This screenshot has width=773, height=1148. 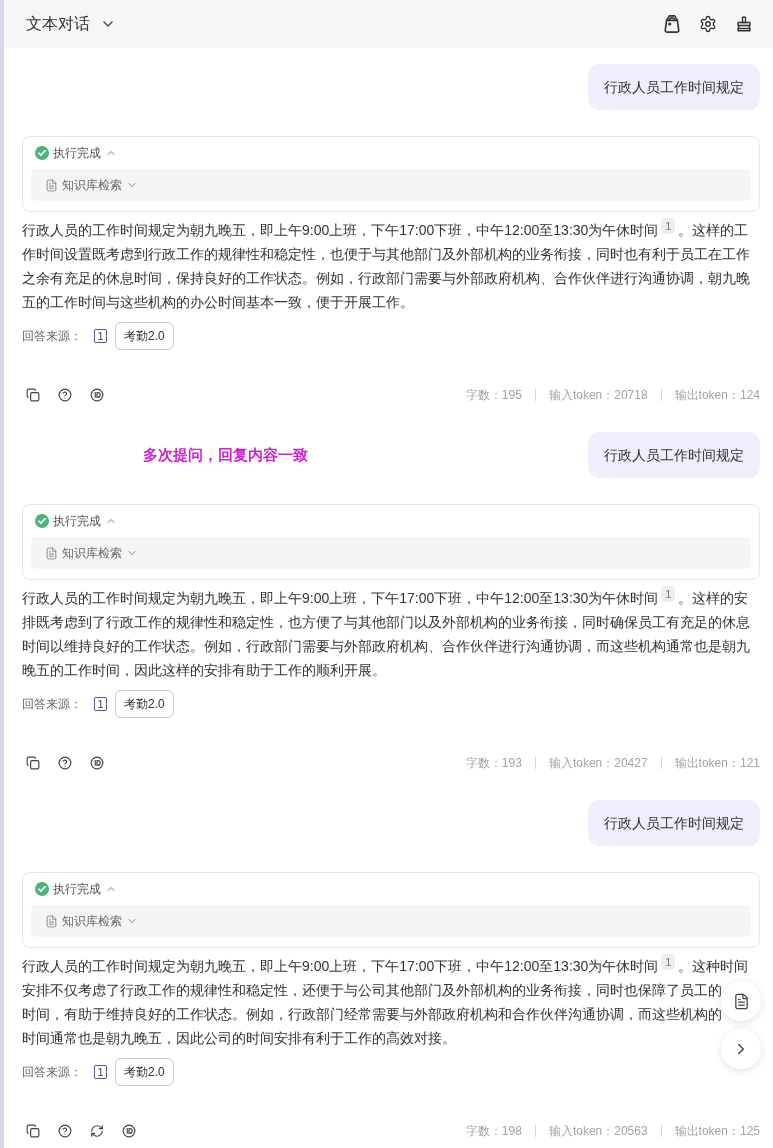 I want to click on stat-text: 字数：195, so click(x=493, y=395).